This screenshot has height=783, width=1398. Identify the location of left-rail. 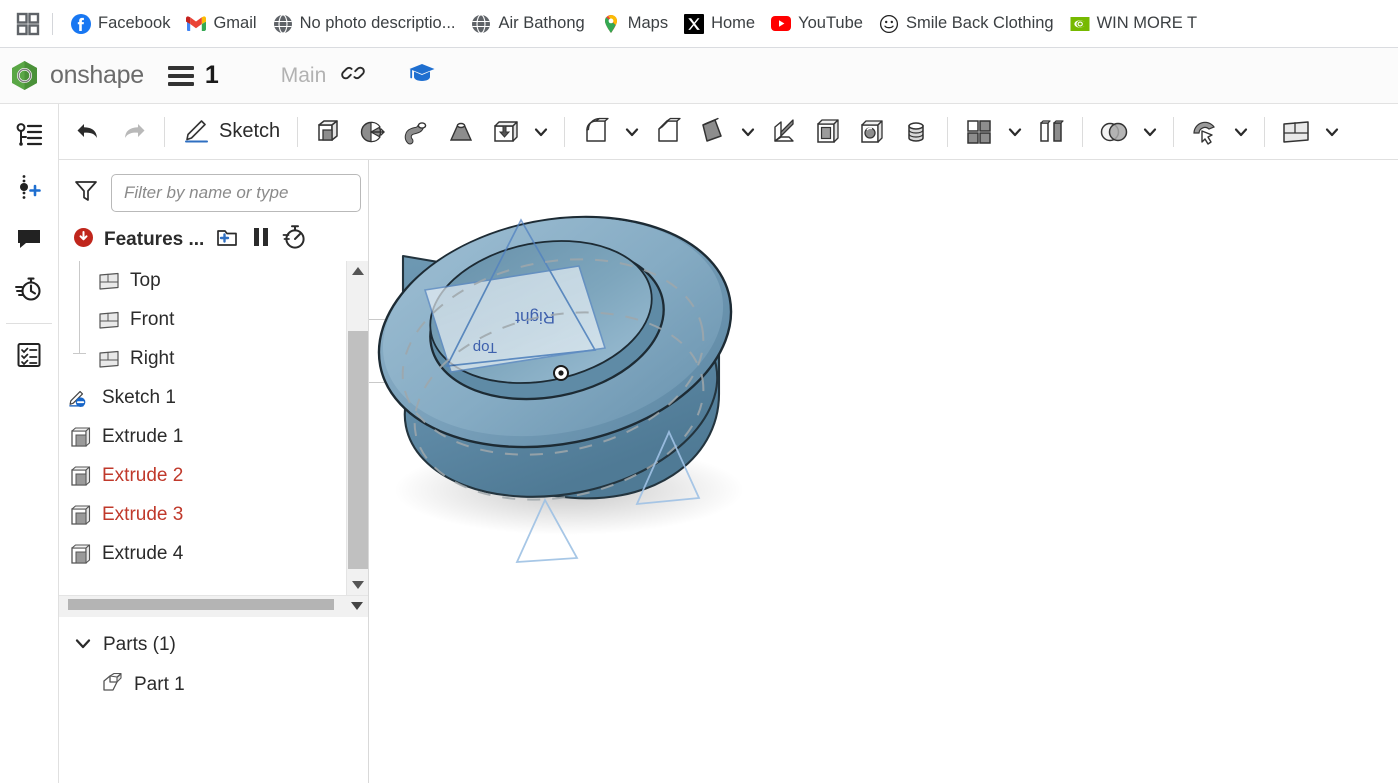
(29, 443).